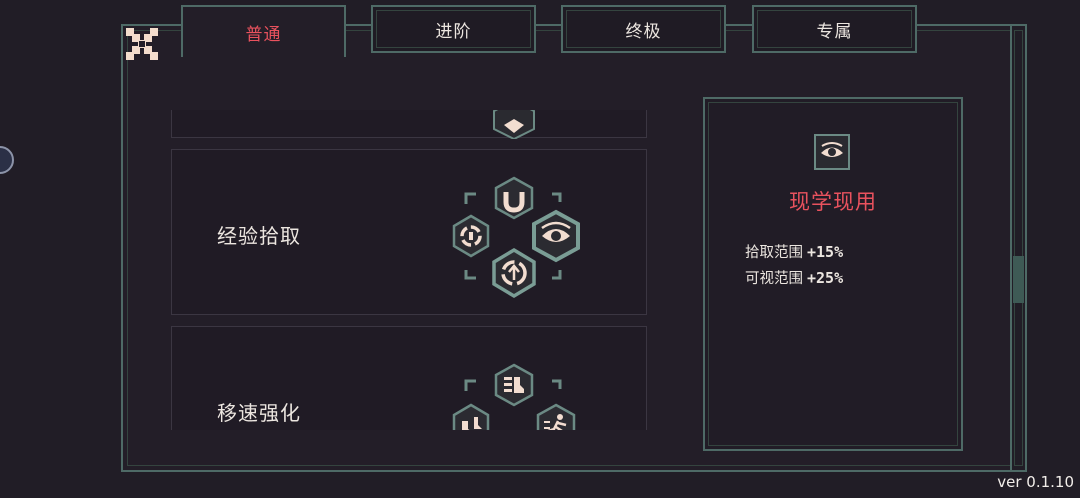  Describe the element at coordinates (774, 253) in the screenshot. I see `stat-label: 拾取范围` at that location.